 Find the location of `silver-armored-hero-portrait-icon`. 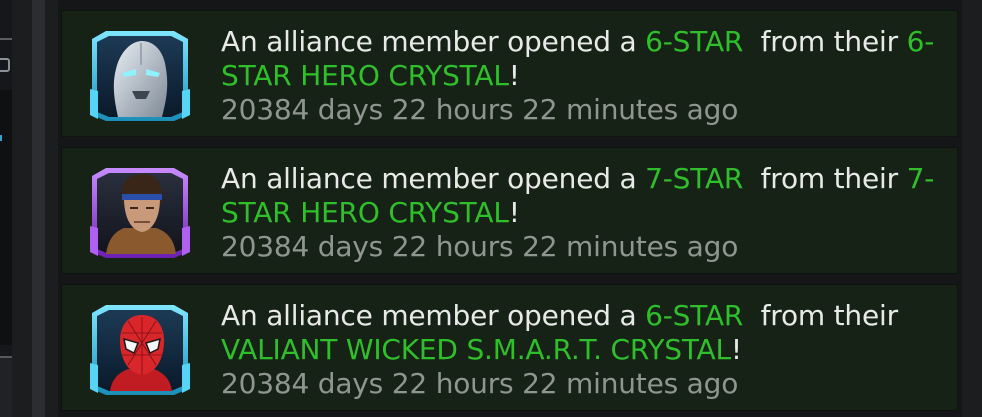

silver-armored-hero-portrait-icon is located at coordinates (140, 76).